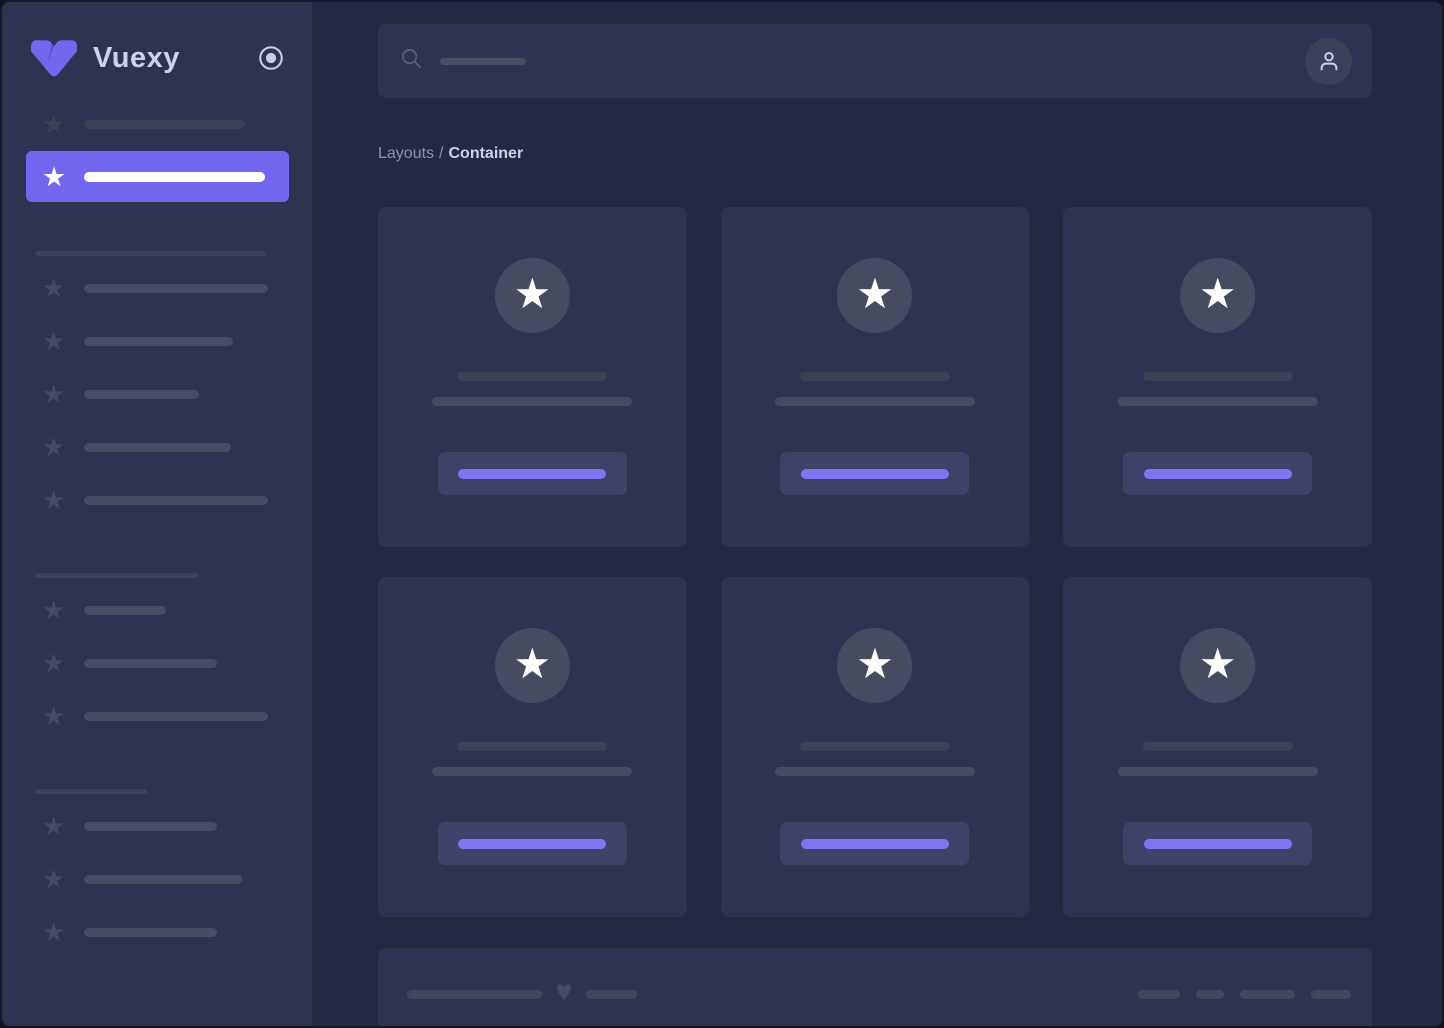  I want to click on footer-row: ♥, so click(875, 978).